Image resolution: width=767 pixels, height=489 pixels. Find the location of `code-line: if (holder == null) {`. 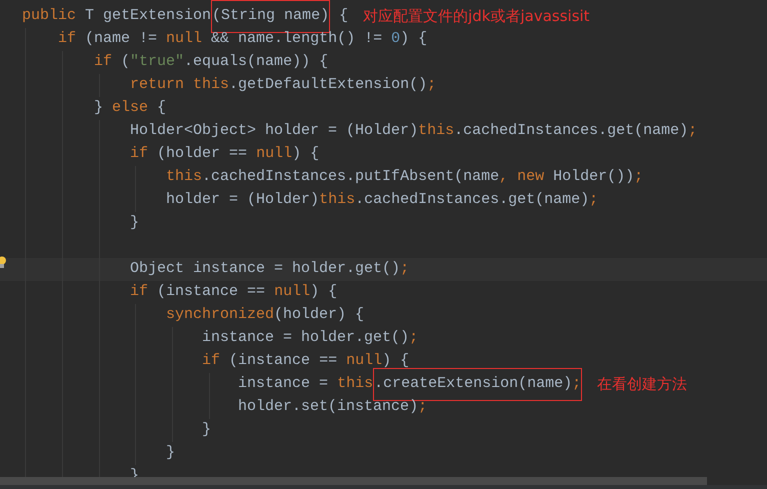

code-line: if (holder == null) { is located at coordinates (224, 154).